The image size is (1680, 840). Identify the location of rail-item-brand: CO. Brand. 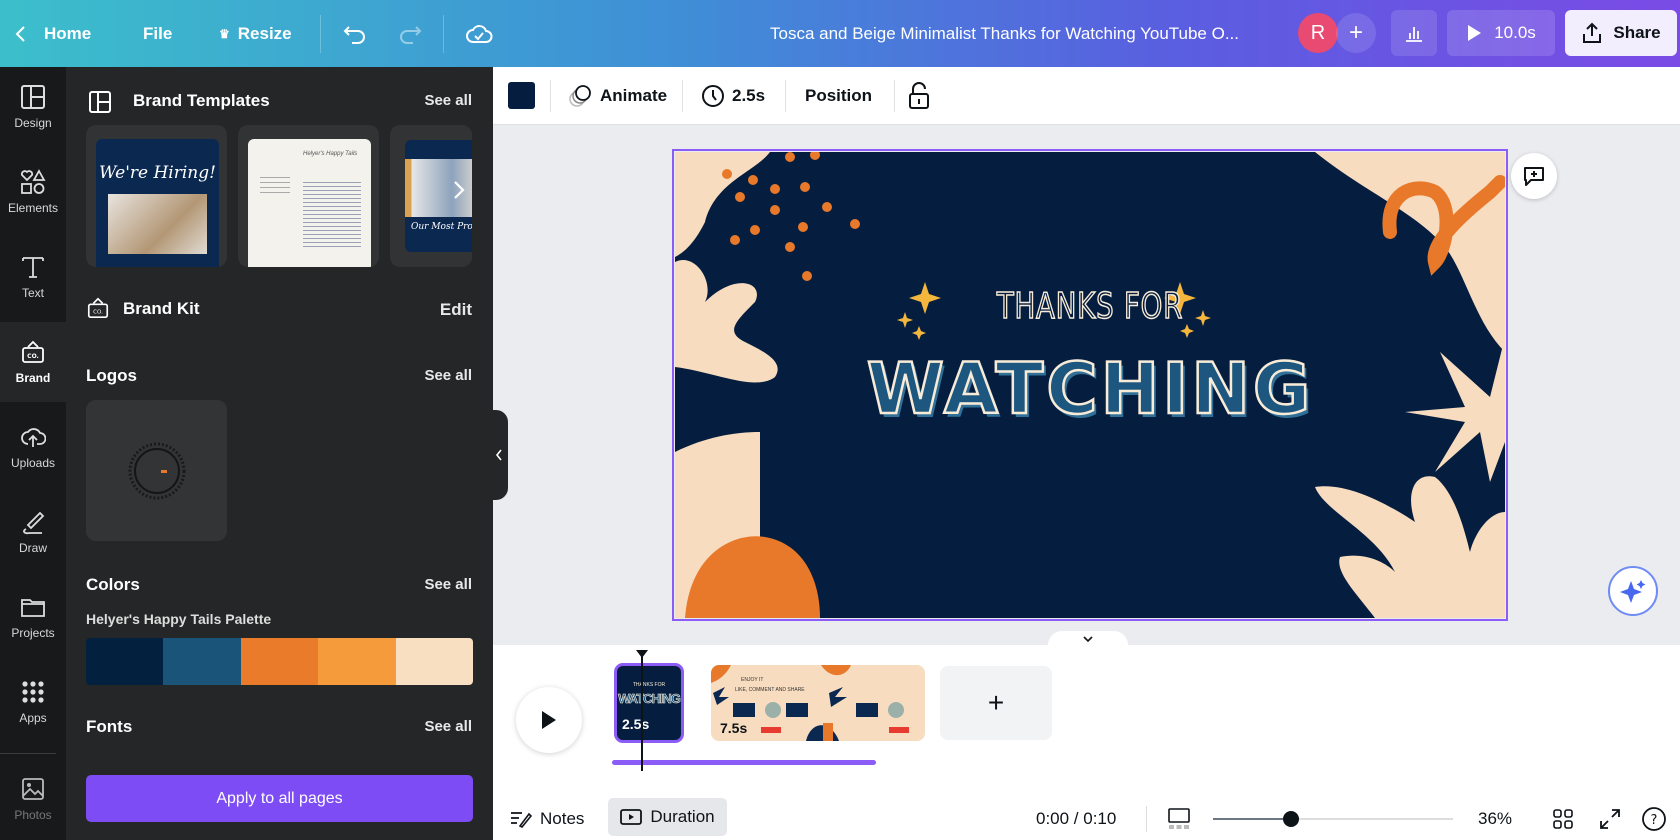
(33, 362).